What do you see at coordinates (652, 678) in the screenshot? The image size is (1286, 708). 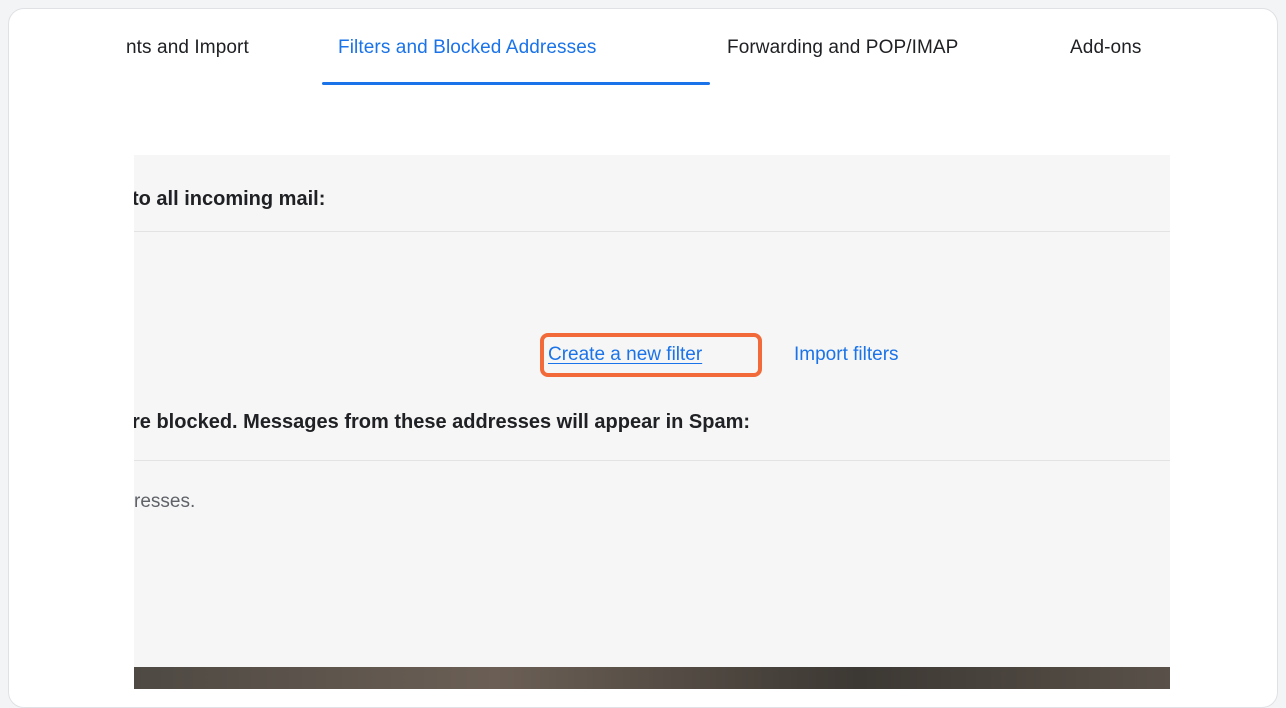 I see `background-strip` at bounding box center [652, 678].